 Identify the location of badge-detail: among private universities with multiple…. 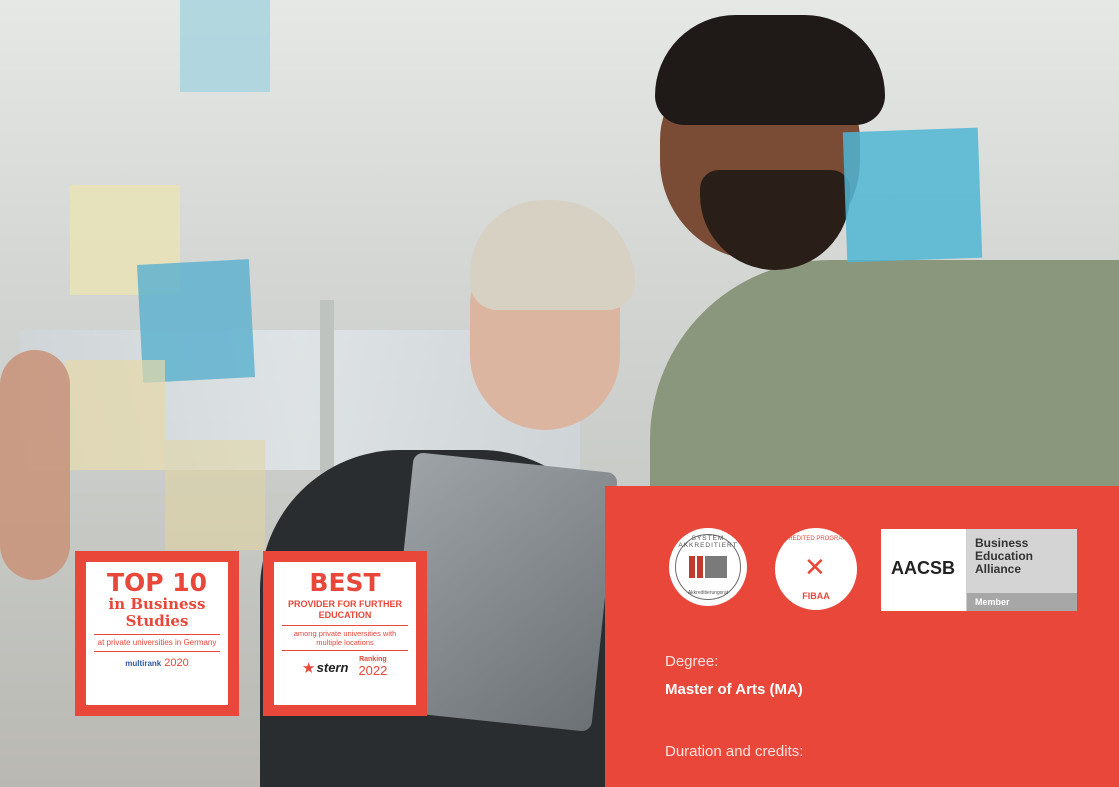
(345, 638).